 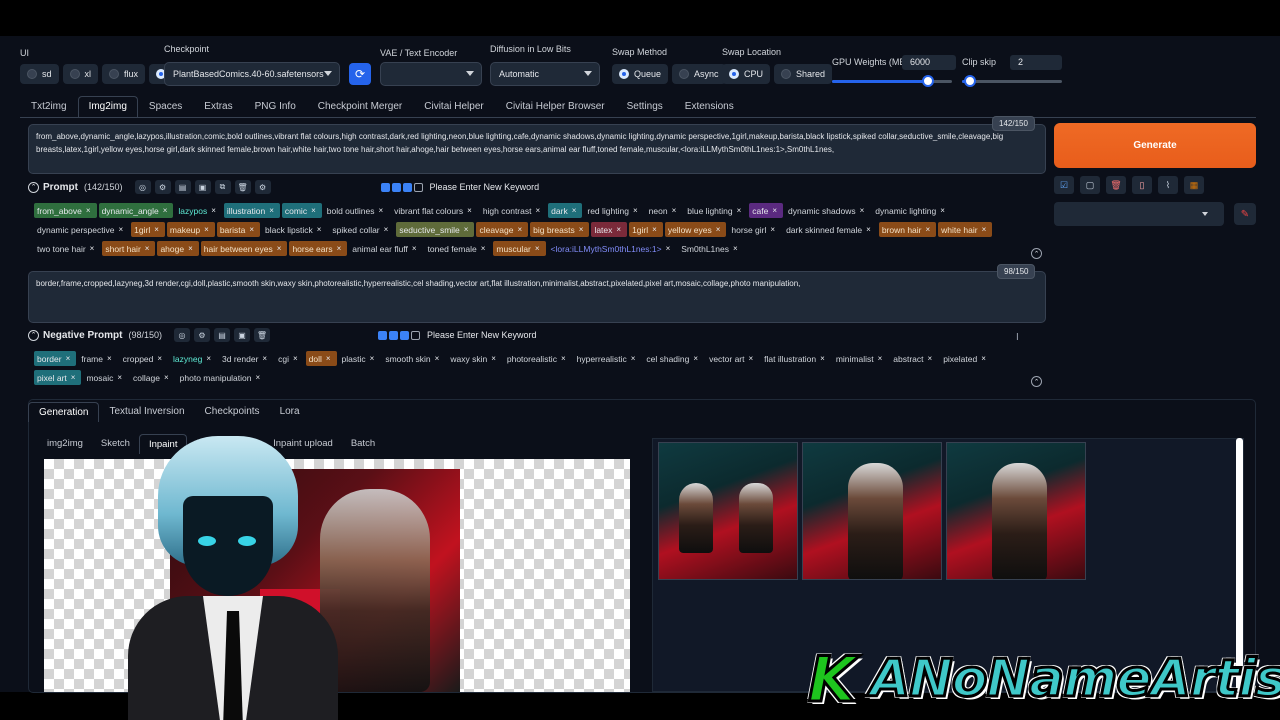 What do you see at coordinates (290, 412) in the screenshot?
I see `subtab-lora: Lora` at bounding box center [290, 412].